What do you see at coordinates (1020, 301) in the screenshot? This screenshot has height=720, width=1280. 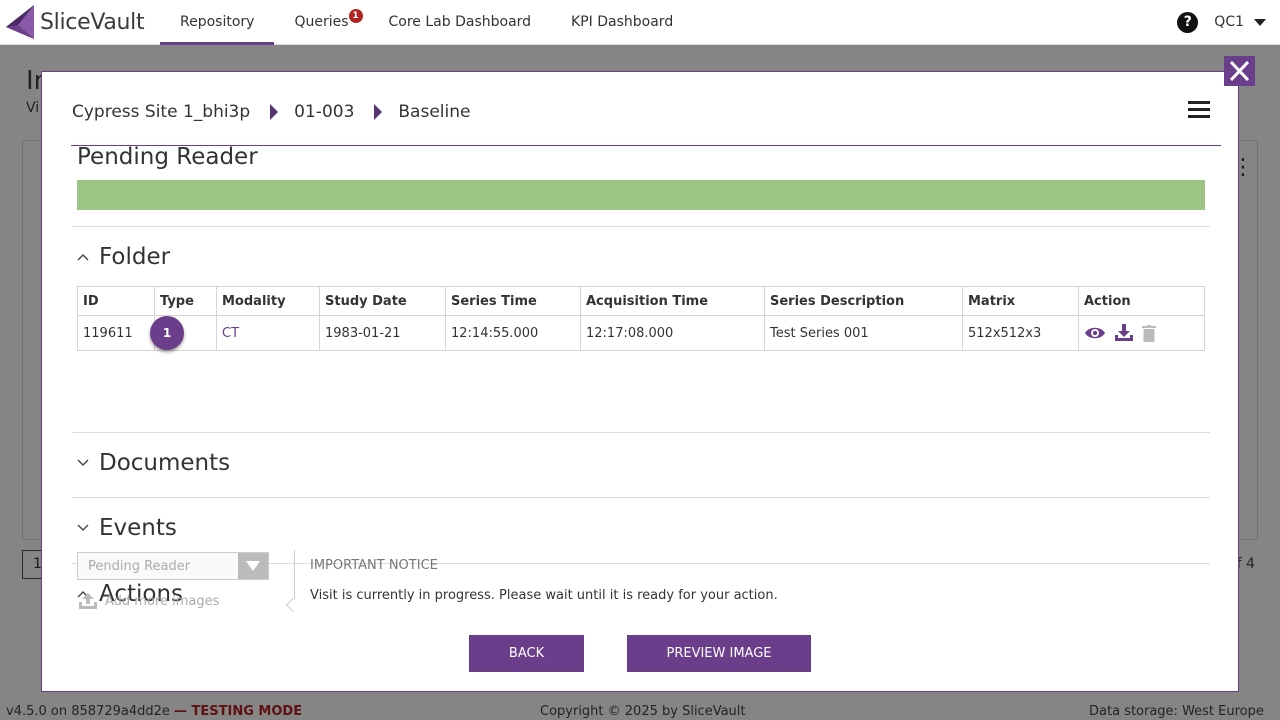 I see `col-matrix: Matrix` at bounding box center [1020, 301].